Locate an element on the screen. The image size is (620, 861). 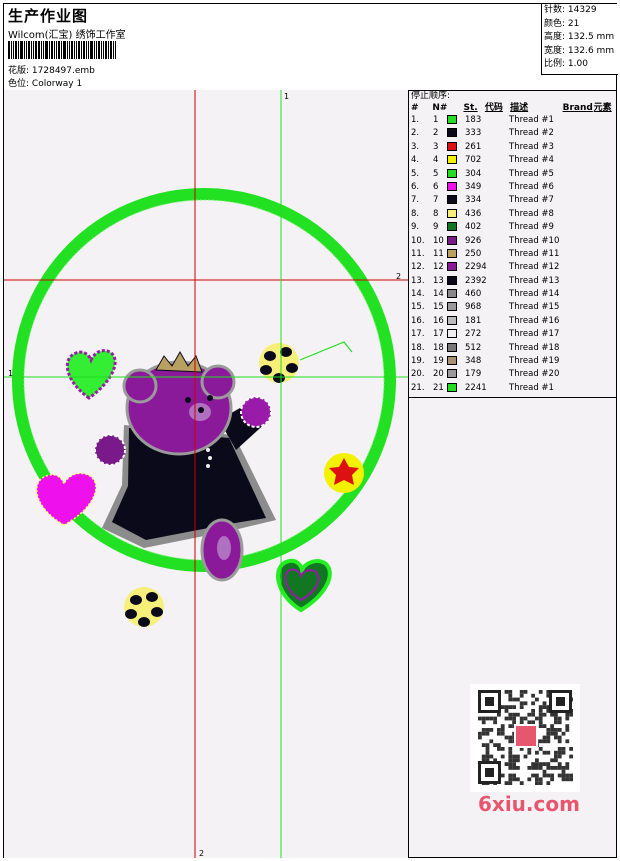
row-index: 19. is located at coordinates (418, 361).